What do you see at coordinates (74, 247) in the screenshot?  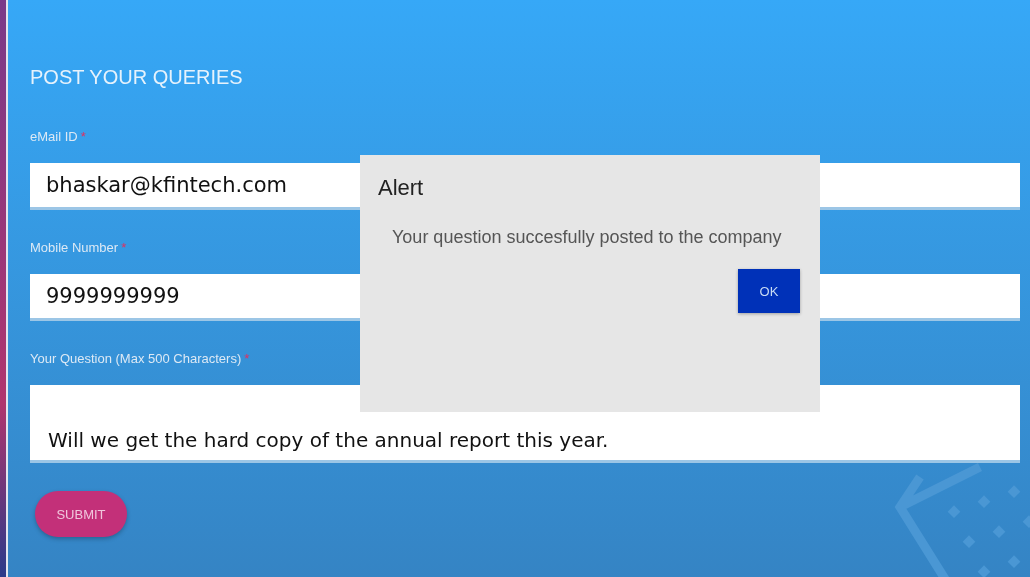 I see `field-label: Mobile Number` at bounding box center [74, 247].